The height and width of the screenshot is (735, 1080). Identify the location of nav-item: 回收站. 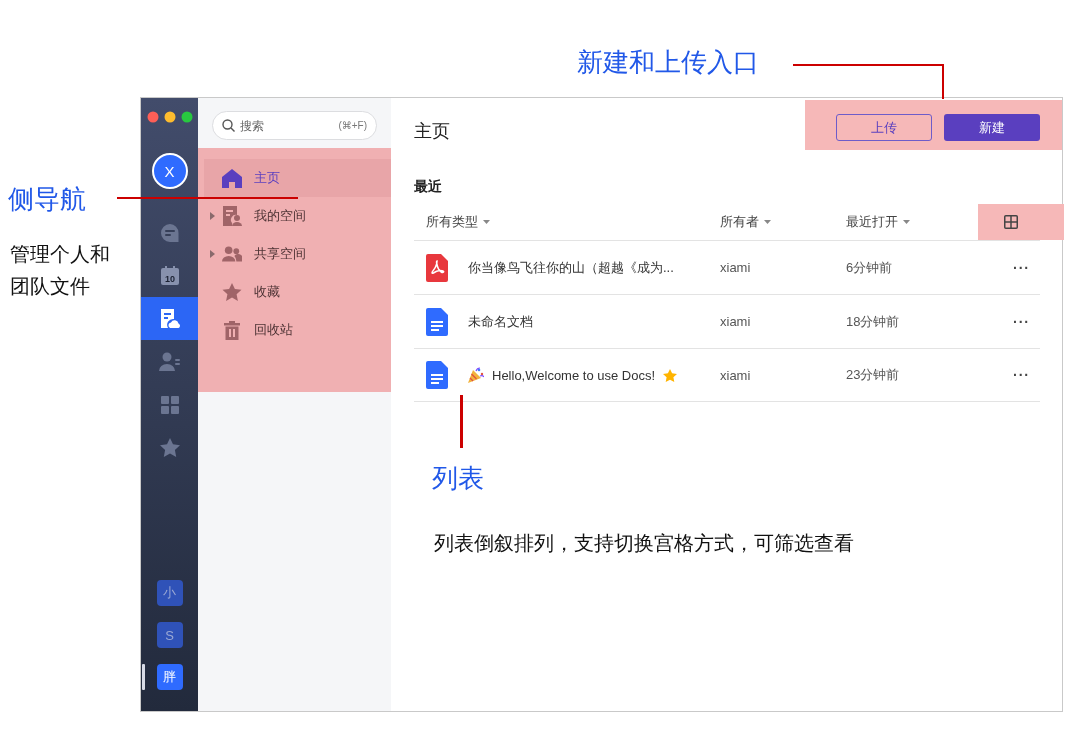
(297, 330).